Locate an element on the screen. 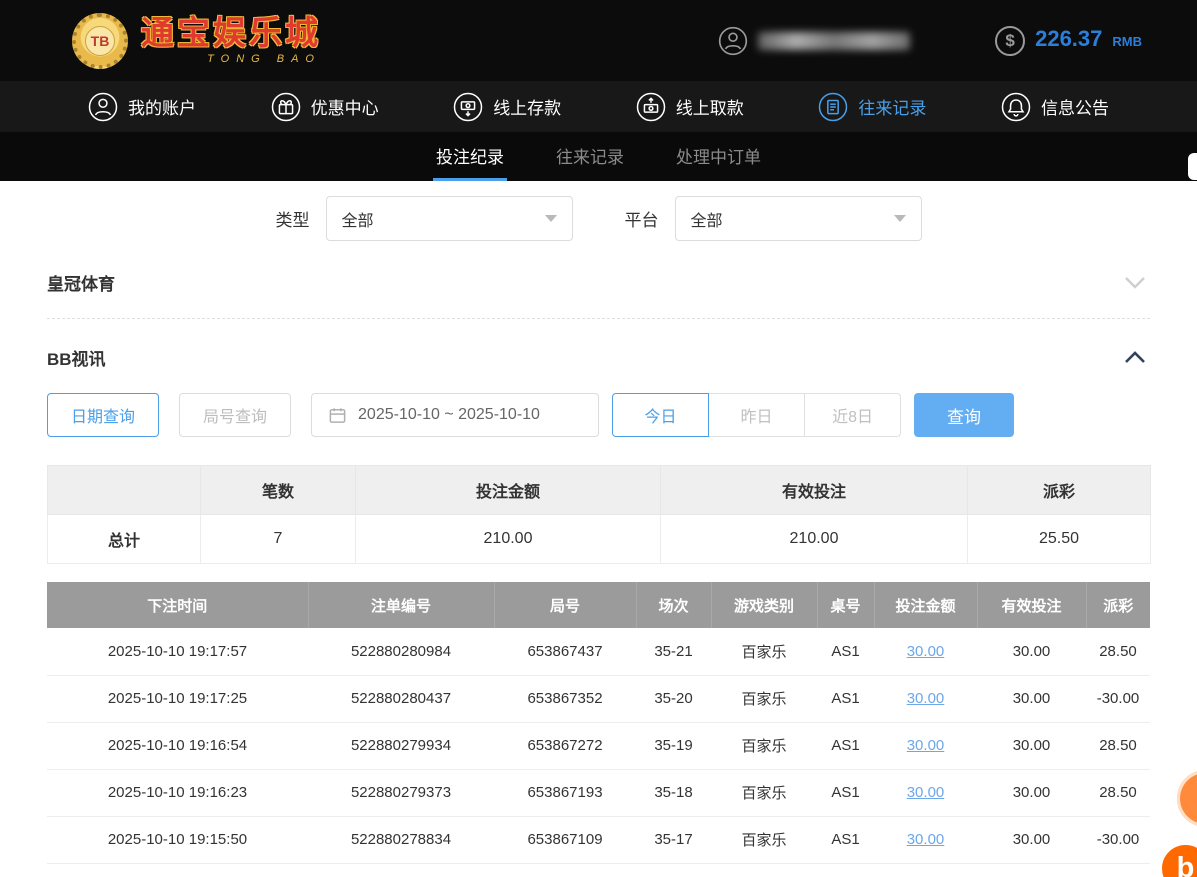 The width and height of the screenshot is (1197, 877). platform-select-value: 全部 is located at coordinates (706, 221).